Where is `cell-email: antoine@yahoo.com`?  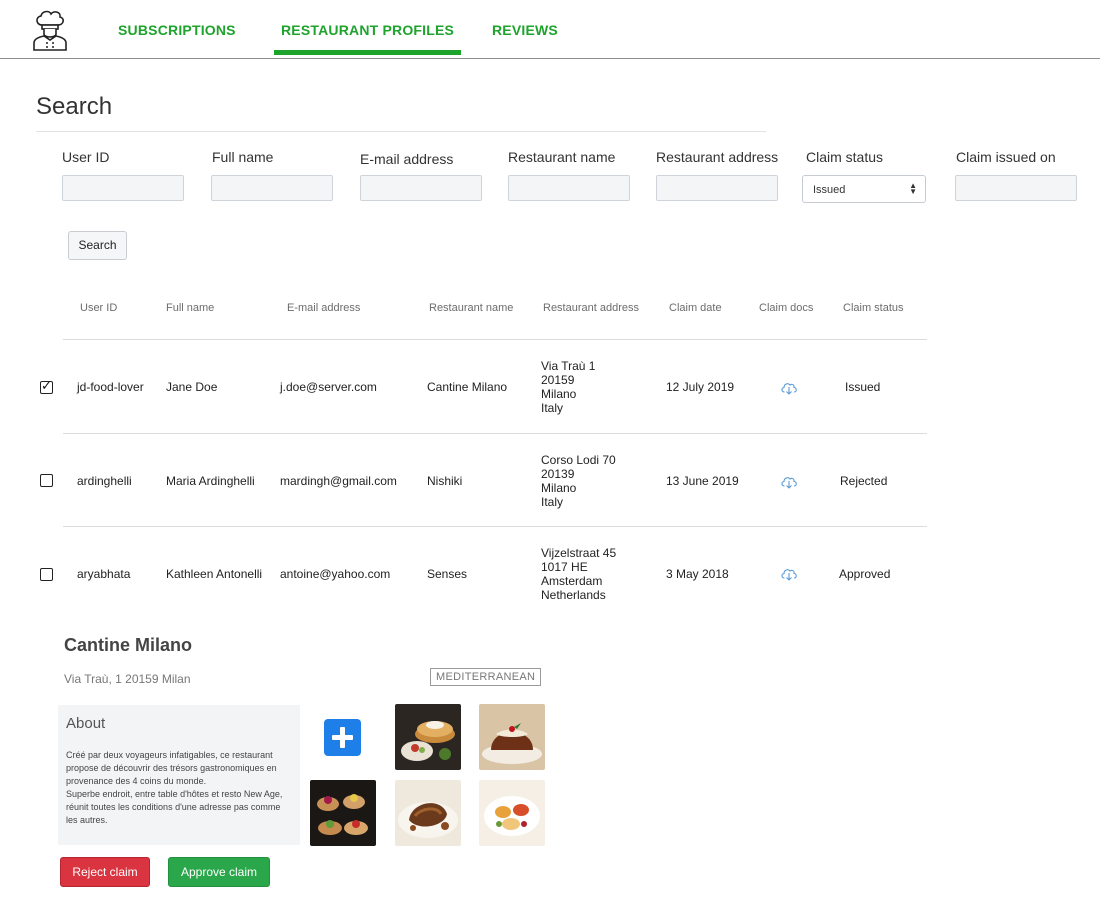 cell-email: antoine@yahoo.com is located at coordinates (335, 574).